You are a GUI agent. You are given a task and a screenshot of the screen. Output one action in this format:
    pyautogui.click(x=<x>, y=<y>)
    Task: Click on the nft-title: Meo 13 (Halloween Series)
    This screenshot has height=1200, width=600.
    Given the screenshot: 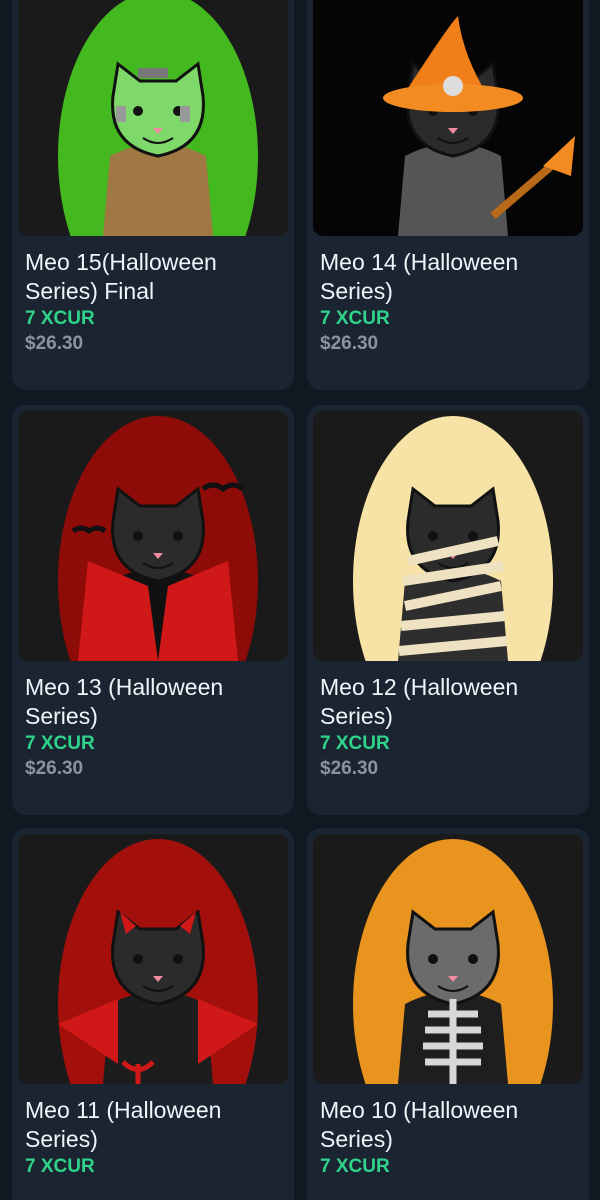 What is the action you would take?
    pyautogui.click(x=124, y=701)
    